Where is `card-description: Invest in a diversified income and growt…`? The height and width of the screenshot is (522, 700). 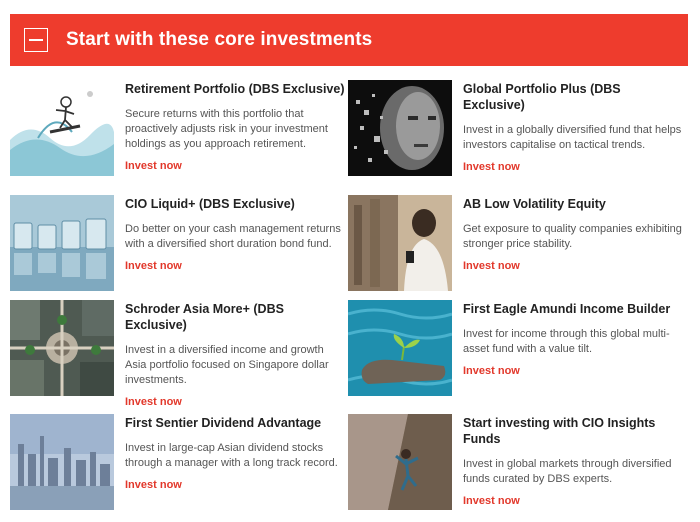 card-description: Invest in a diversified income and growt… is located at coordinates (227, 365).